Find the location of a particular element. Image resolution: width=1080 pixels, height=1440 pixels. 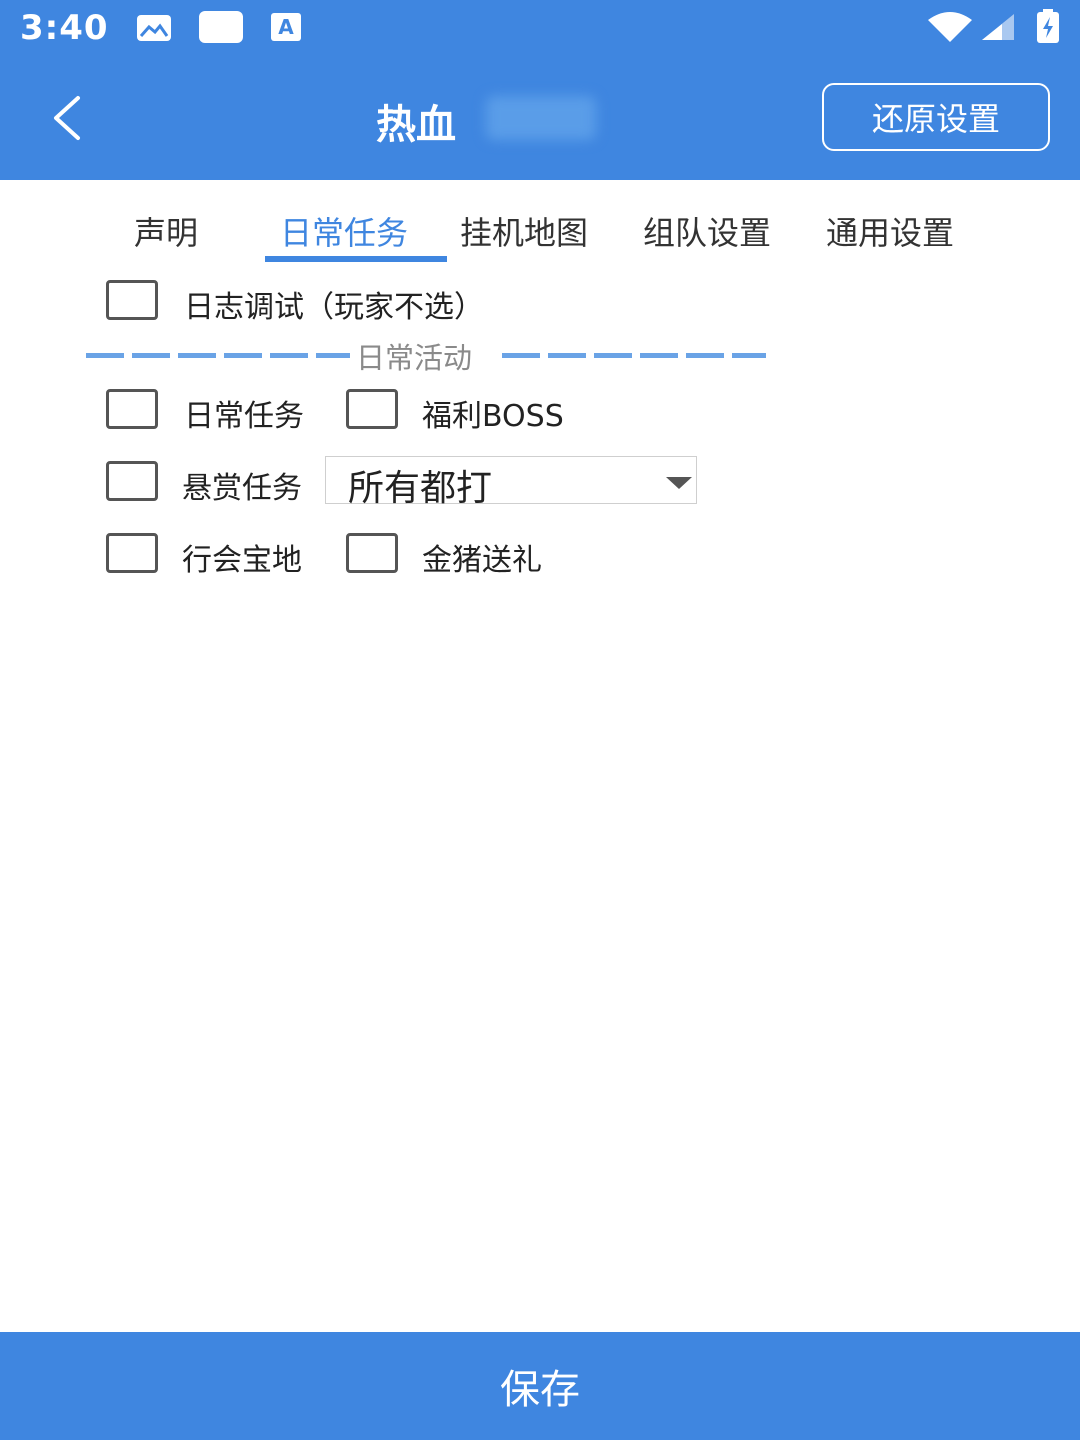

app-header: 3:40 A 热血 还原设置 is located at coordinates (540, 90).